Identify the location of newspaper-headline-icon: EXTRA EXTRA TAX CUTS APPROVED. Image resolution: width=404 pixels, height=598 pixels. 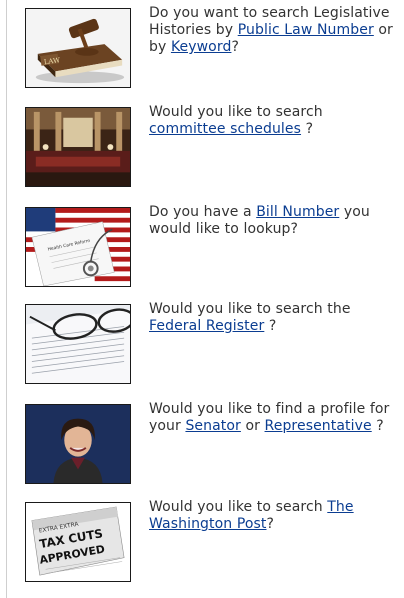
(78, 542).